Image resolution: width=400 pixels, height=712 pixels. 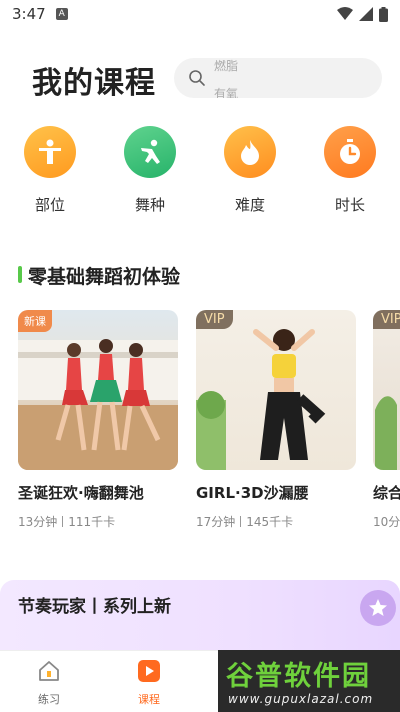 What do you see at coordinates (200, 14) in the screenshot?
I see `status-bar: 3:47 A` at bounding box center [200, 14].